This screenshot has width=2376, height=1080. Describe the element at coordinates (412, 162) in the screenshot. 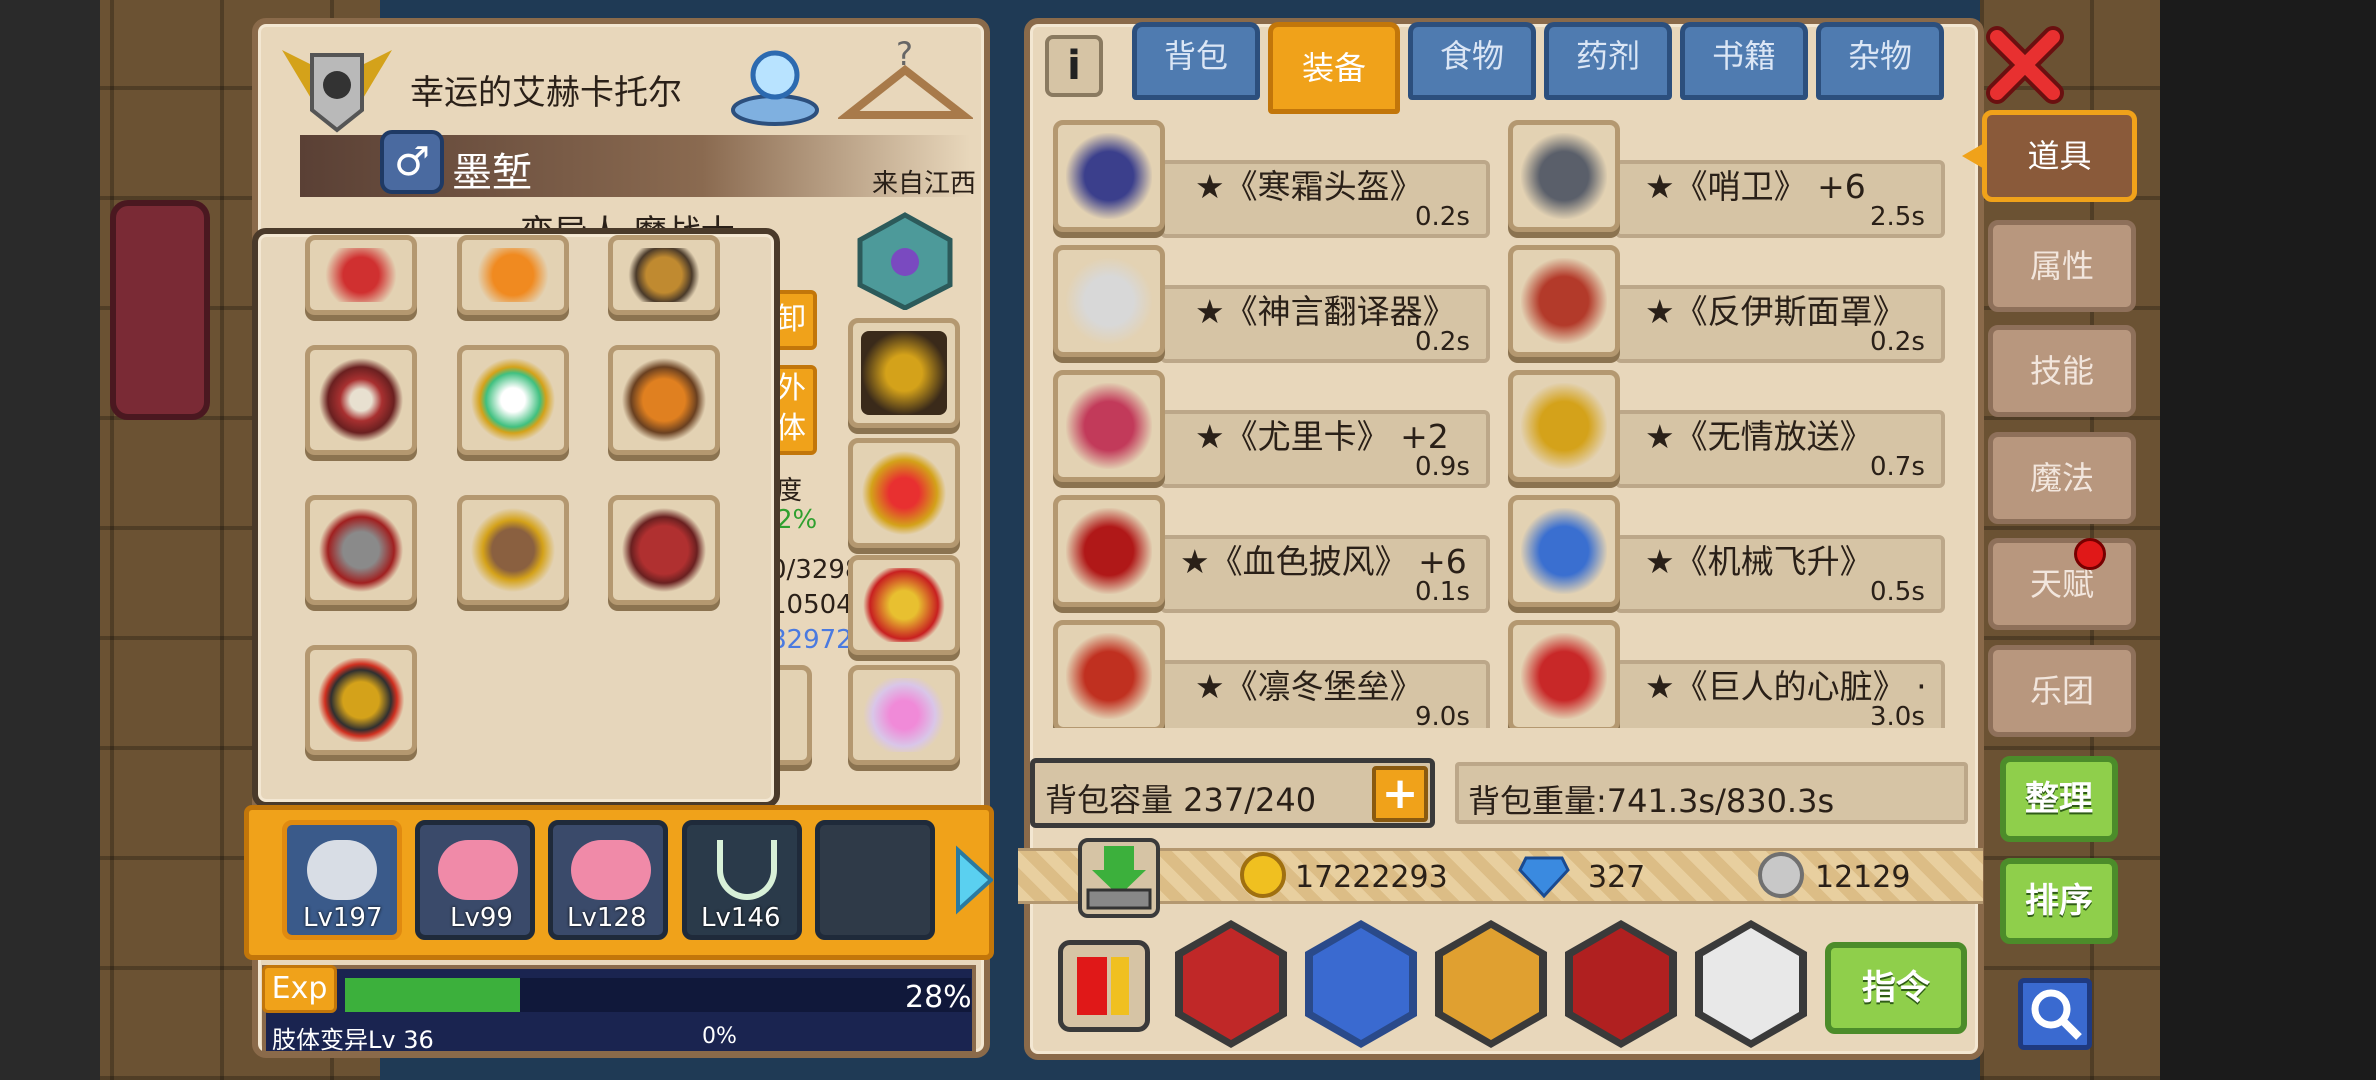

I see `male-icon: ♂` at that location.